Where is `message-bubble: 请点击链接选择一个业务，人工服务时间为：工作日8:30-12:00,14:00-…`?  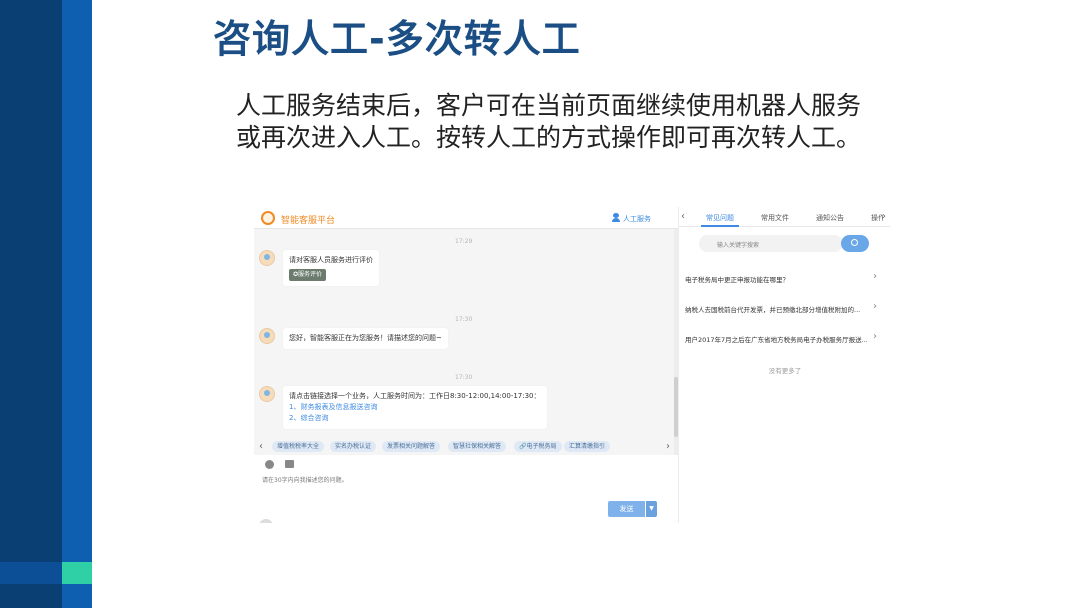
message-bubble: 请点击链接选择一个业务，人工服务时间为：工作日8:30-12:00,14:00-… is located at coordinates (415, 407).